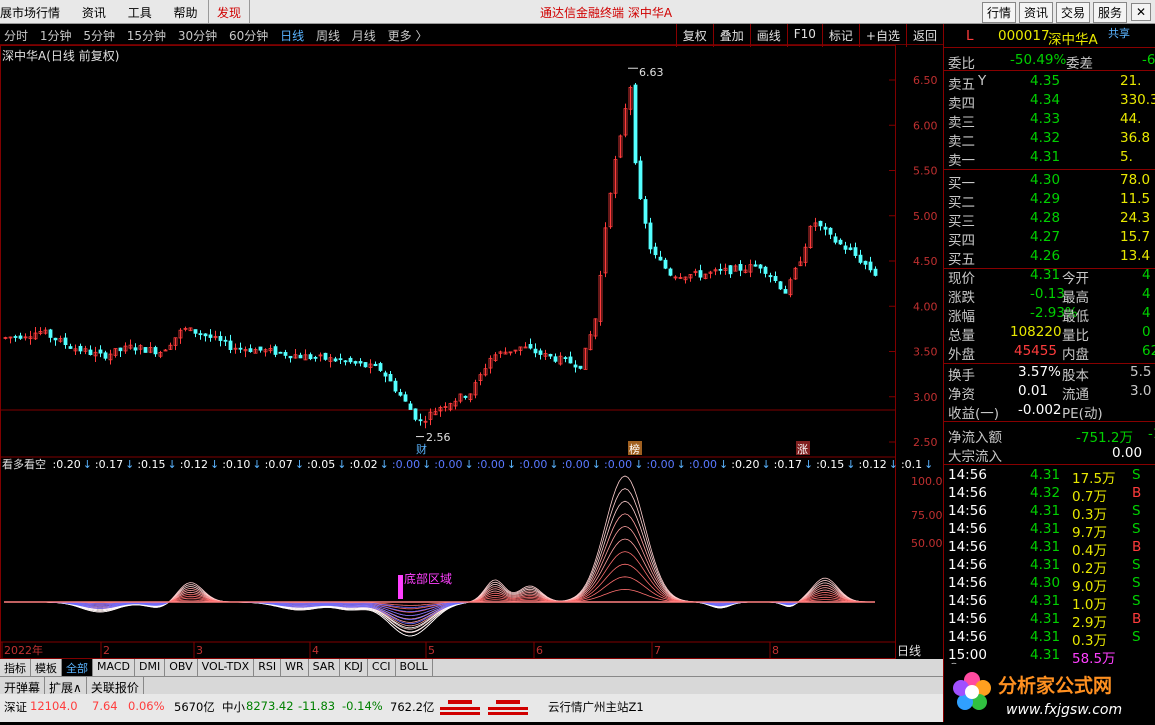 The height and width of the screenshot is (725, 1155). I want to click on stat-value: 0, so click(1146, 332).